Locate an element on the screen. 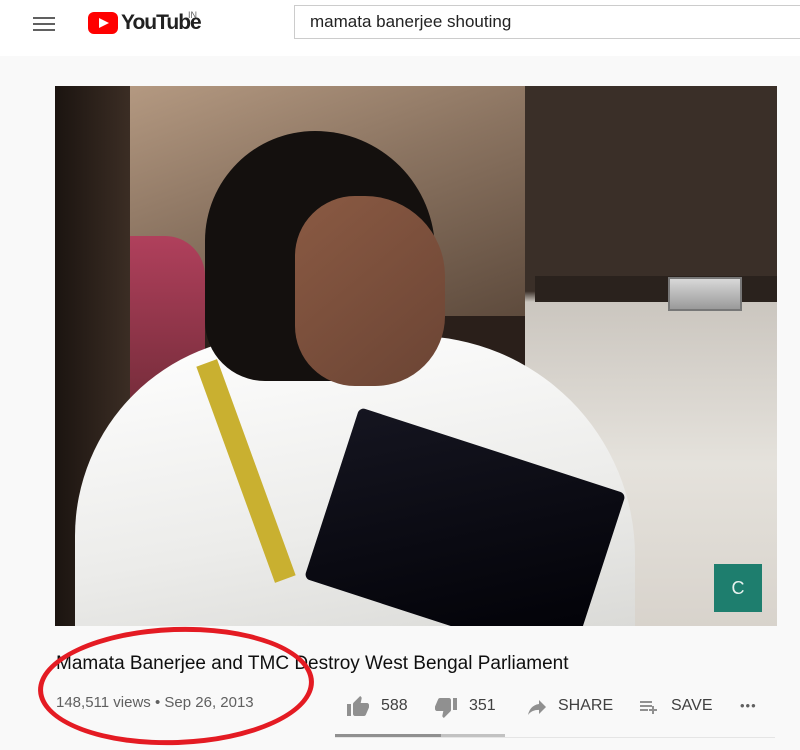 The height and width of the screenshot is (750, 800). like-count: 588 is located at coordinates (394, 705).